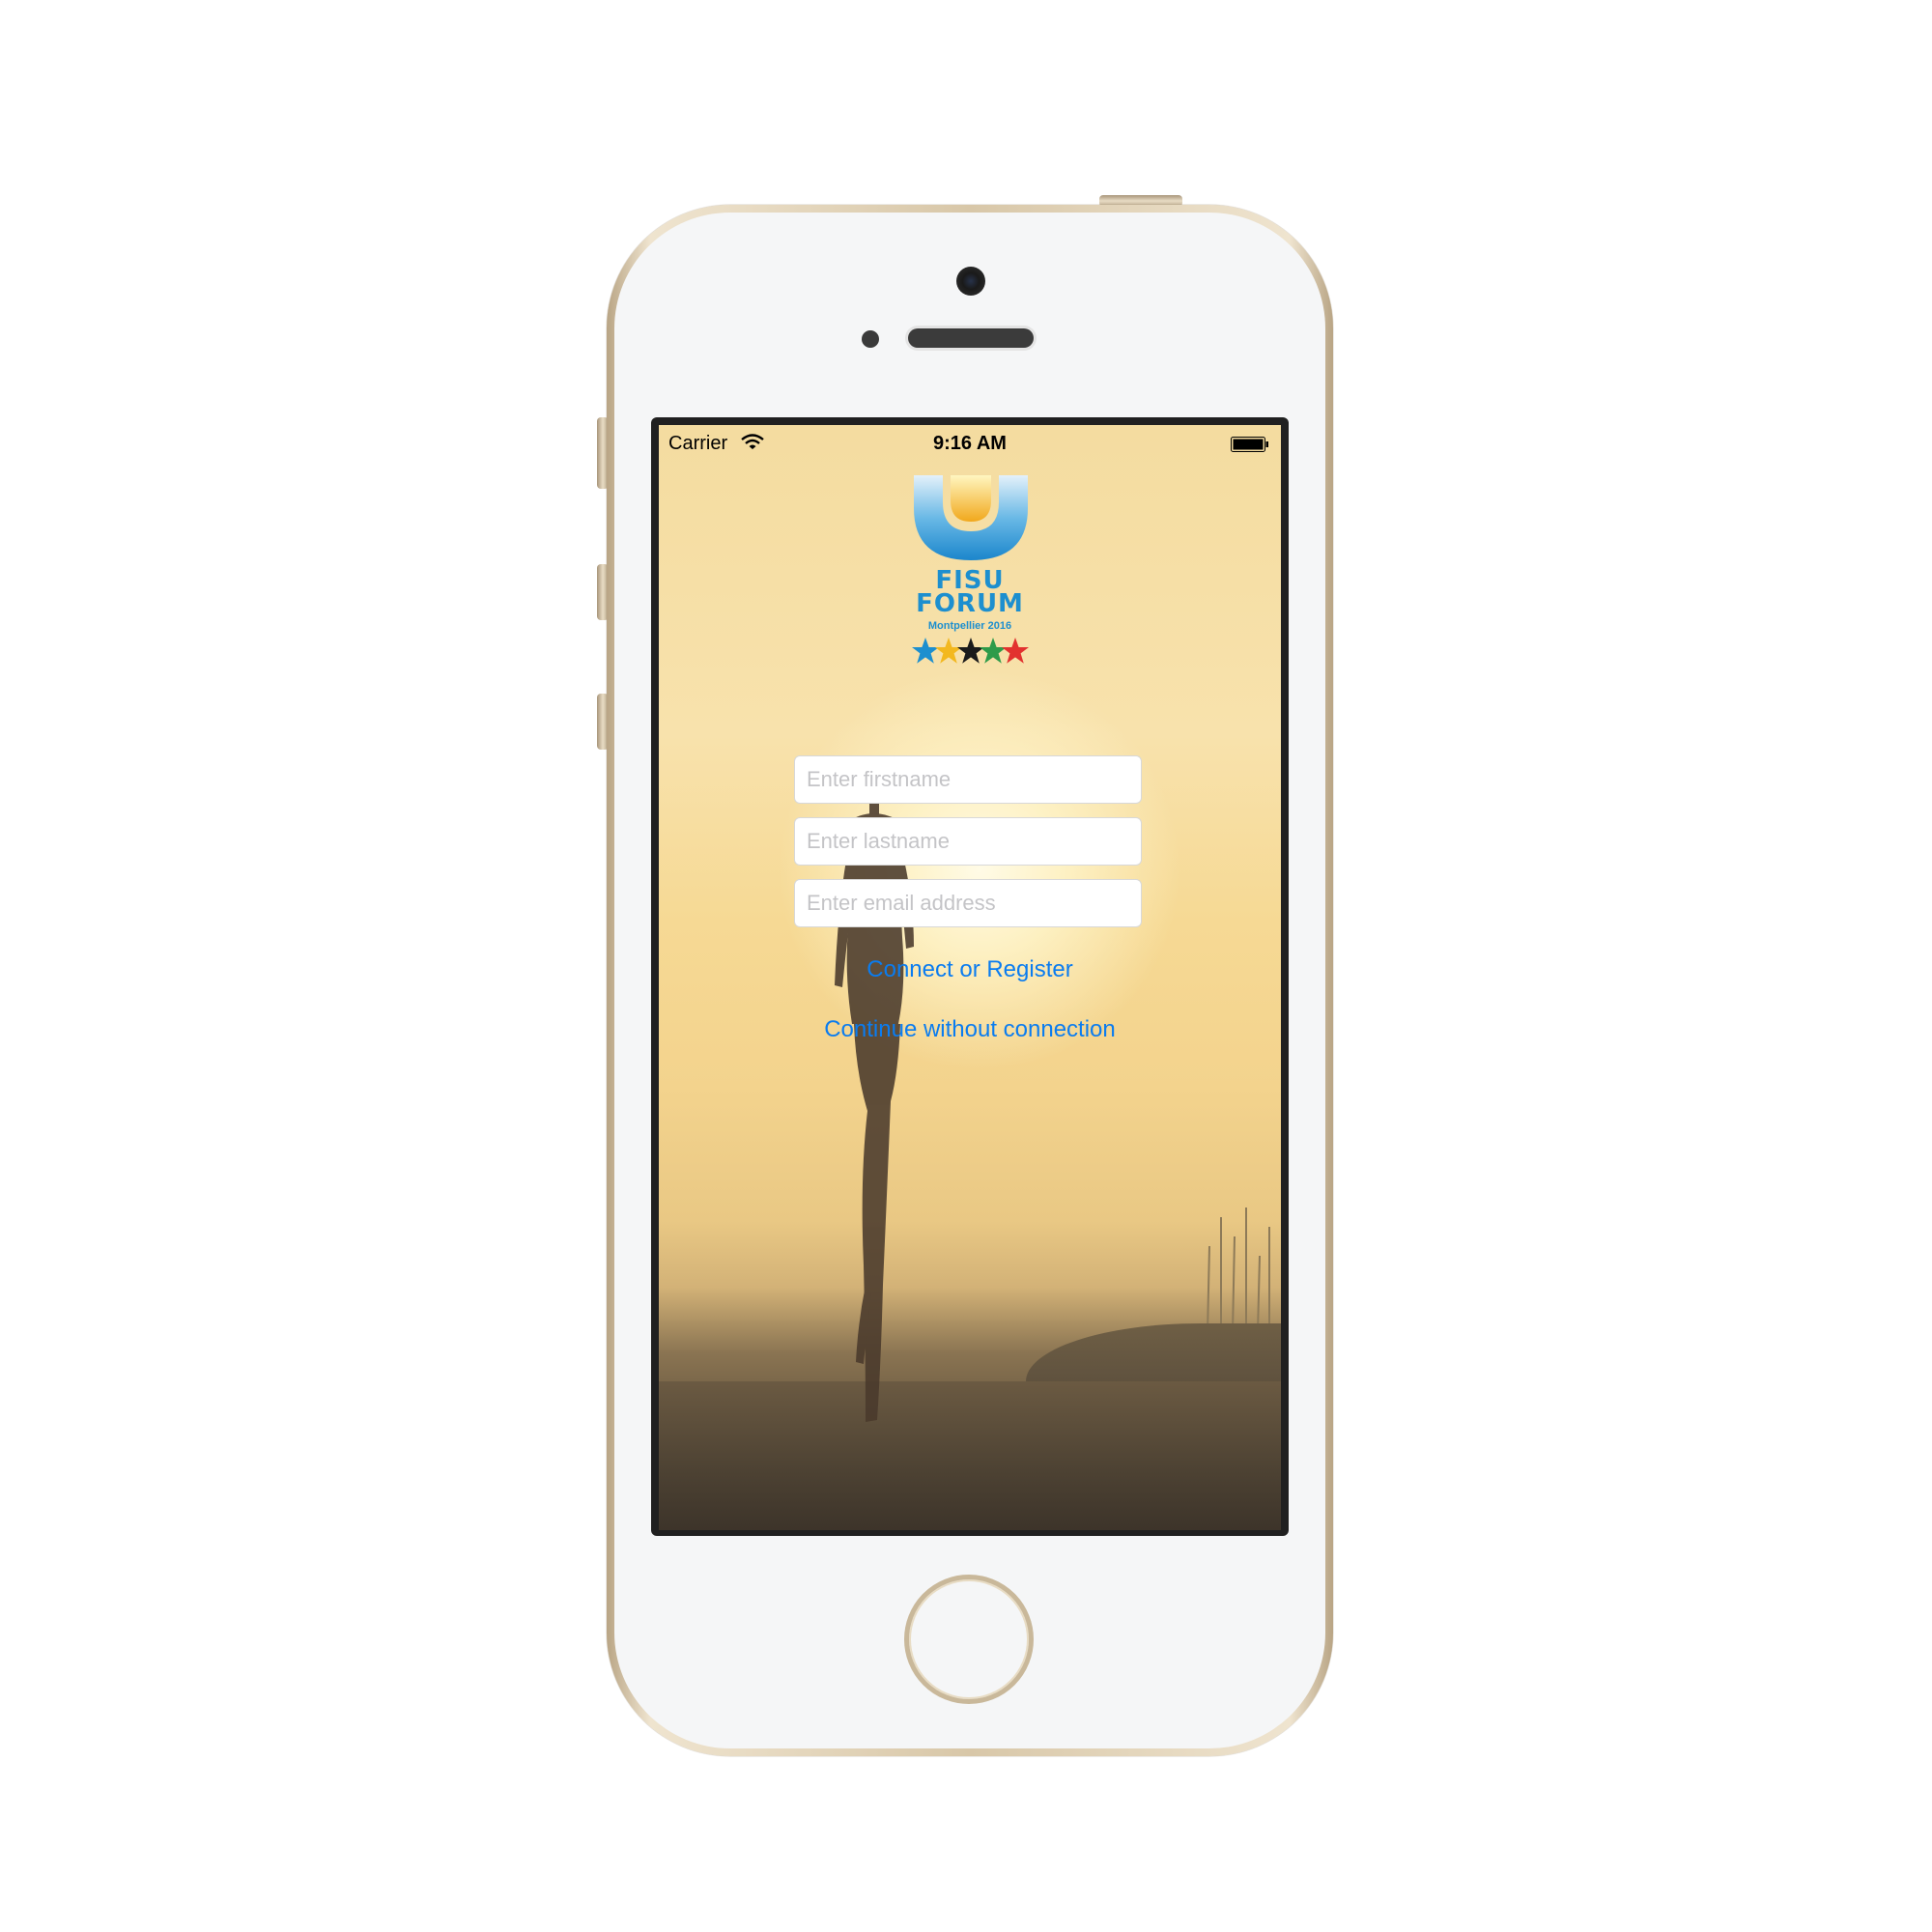  What do you see at coordinates (1249, 444) in the screenshot?
I see `battery-icon` at bounding box center [1249, 444].